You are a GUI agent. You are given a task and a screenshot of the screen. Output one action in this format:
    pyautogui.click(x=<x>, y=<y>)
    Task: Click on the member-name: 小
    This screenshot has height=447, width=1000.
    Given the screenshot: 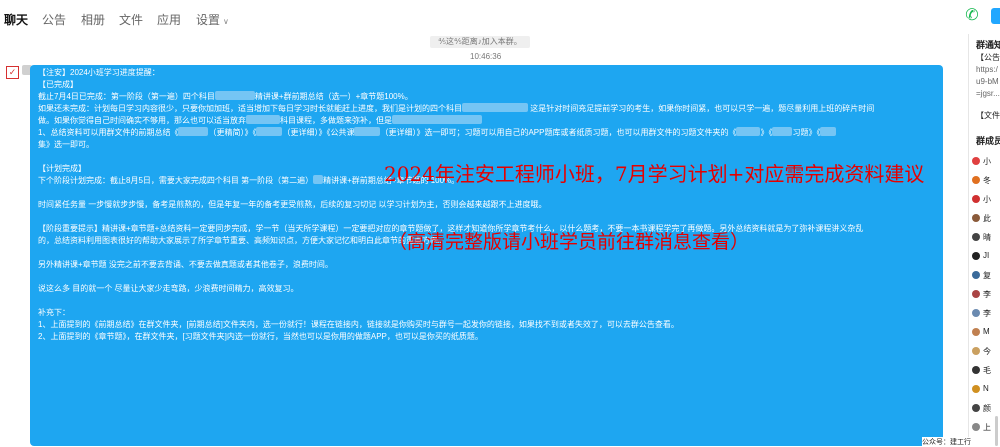 What is the action you would take?
    pyautogui.click(x=987, y=161)
    